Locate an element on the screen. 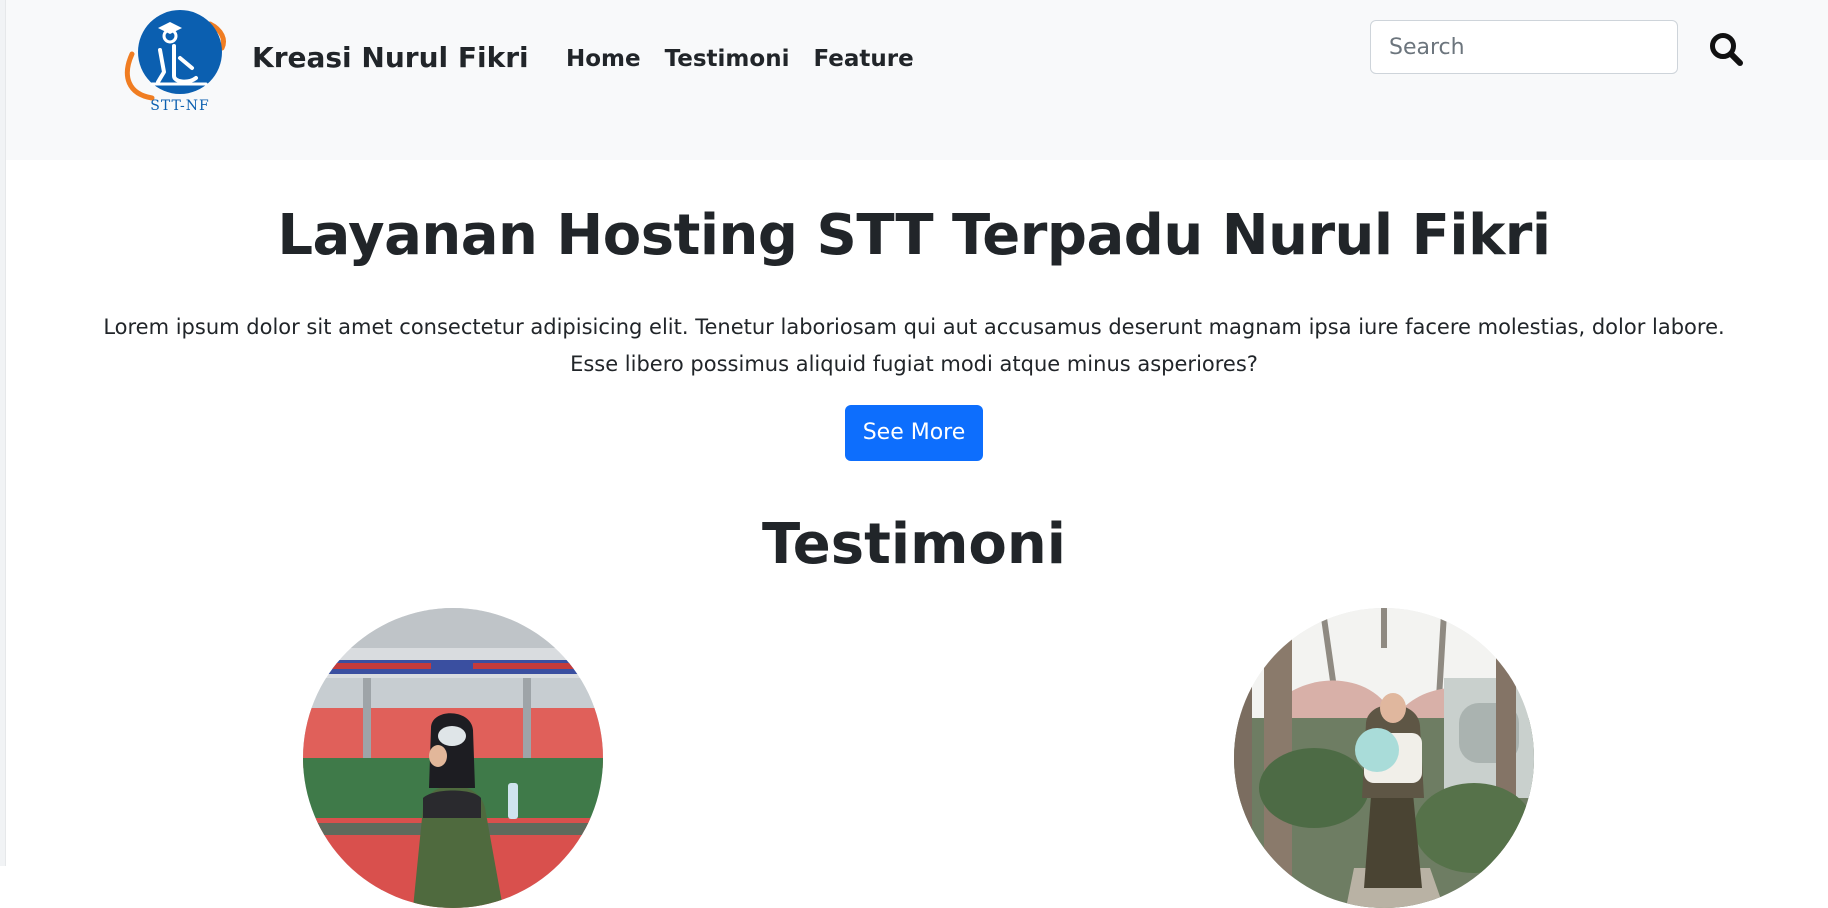  search-icon is located at coordinates (1726, 49).